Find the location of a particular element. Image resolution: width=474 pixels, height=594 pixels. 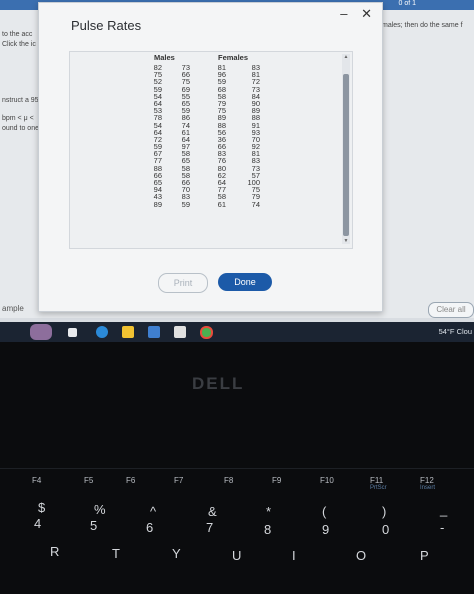

key-t: T is located at coordinates (116, 553).